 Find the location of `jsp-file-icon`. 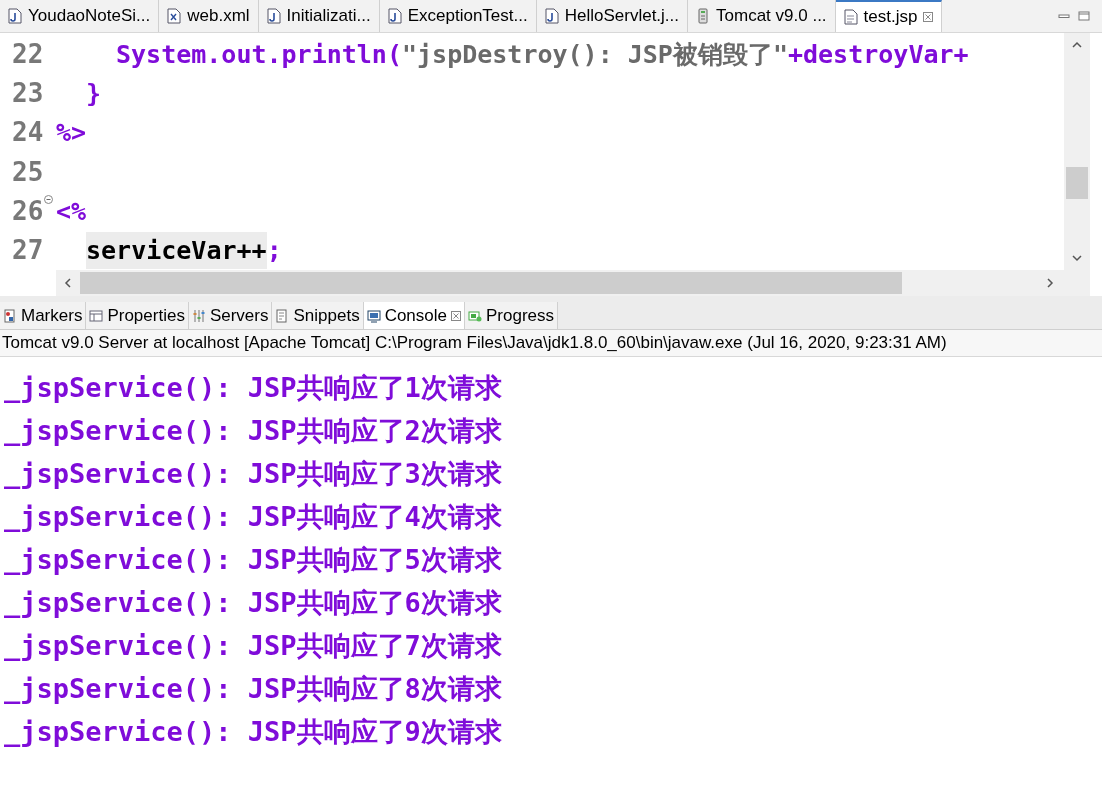

jsp-file-icon is located at coordinates (850, 17).